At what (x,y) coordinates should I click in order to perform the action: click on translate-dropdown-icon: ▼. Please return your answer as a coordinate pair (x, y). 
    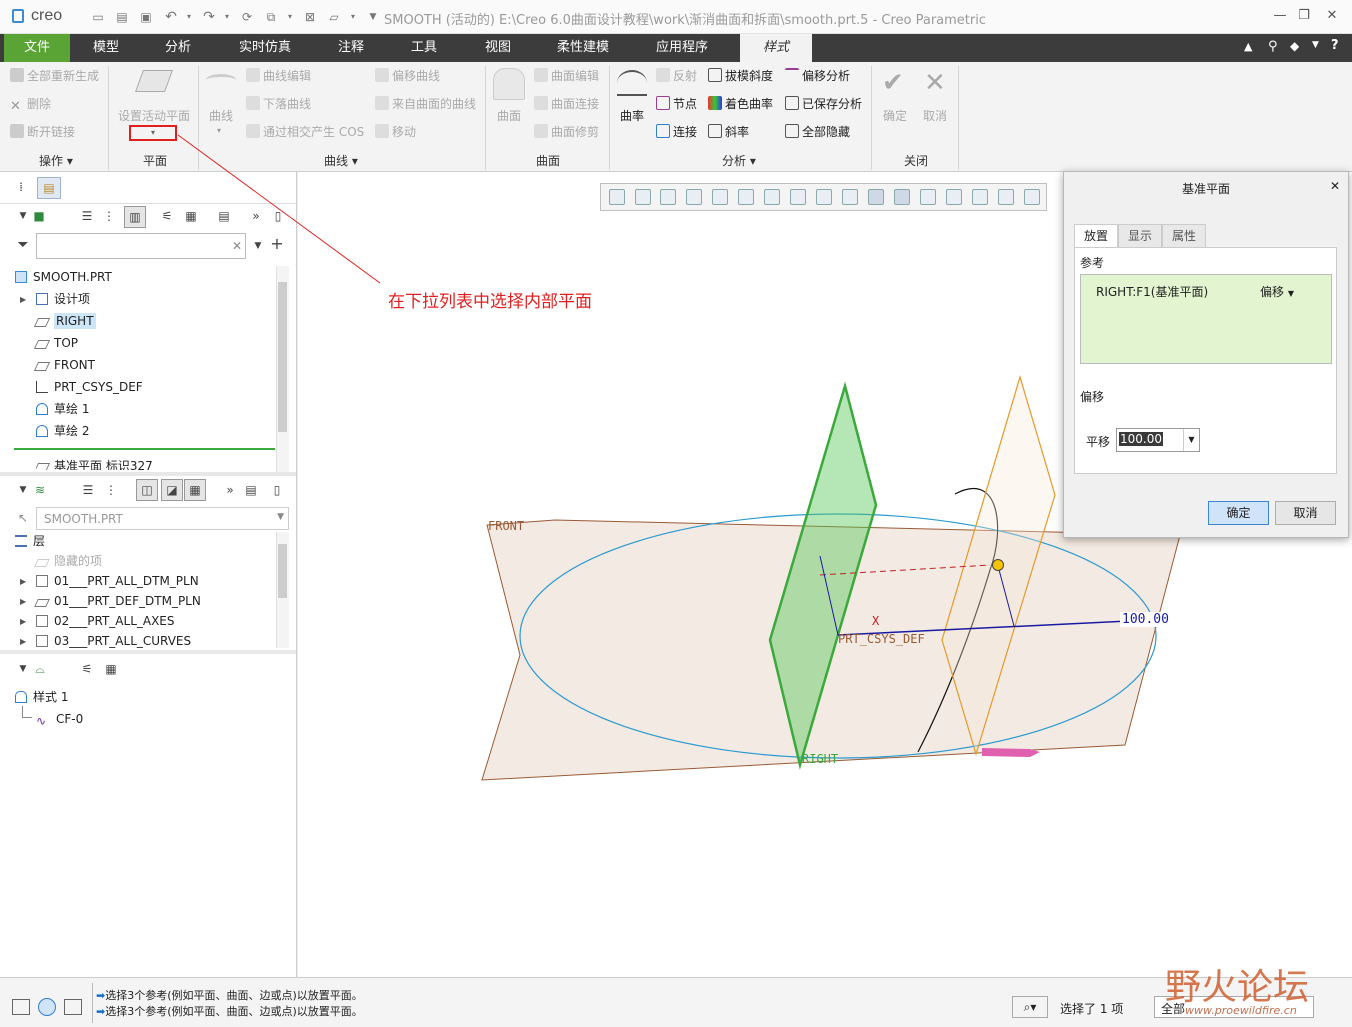
    Looking at the image, I should click on (1191, 440).